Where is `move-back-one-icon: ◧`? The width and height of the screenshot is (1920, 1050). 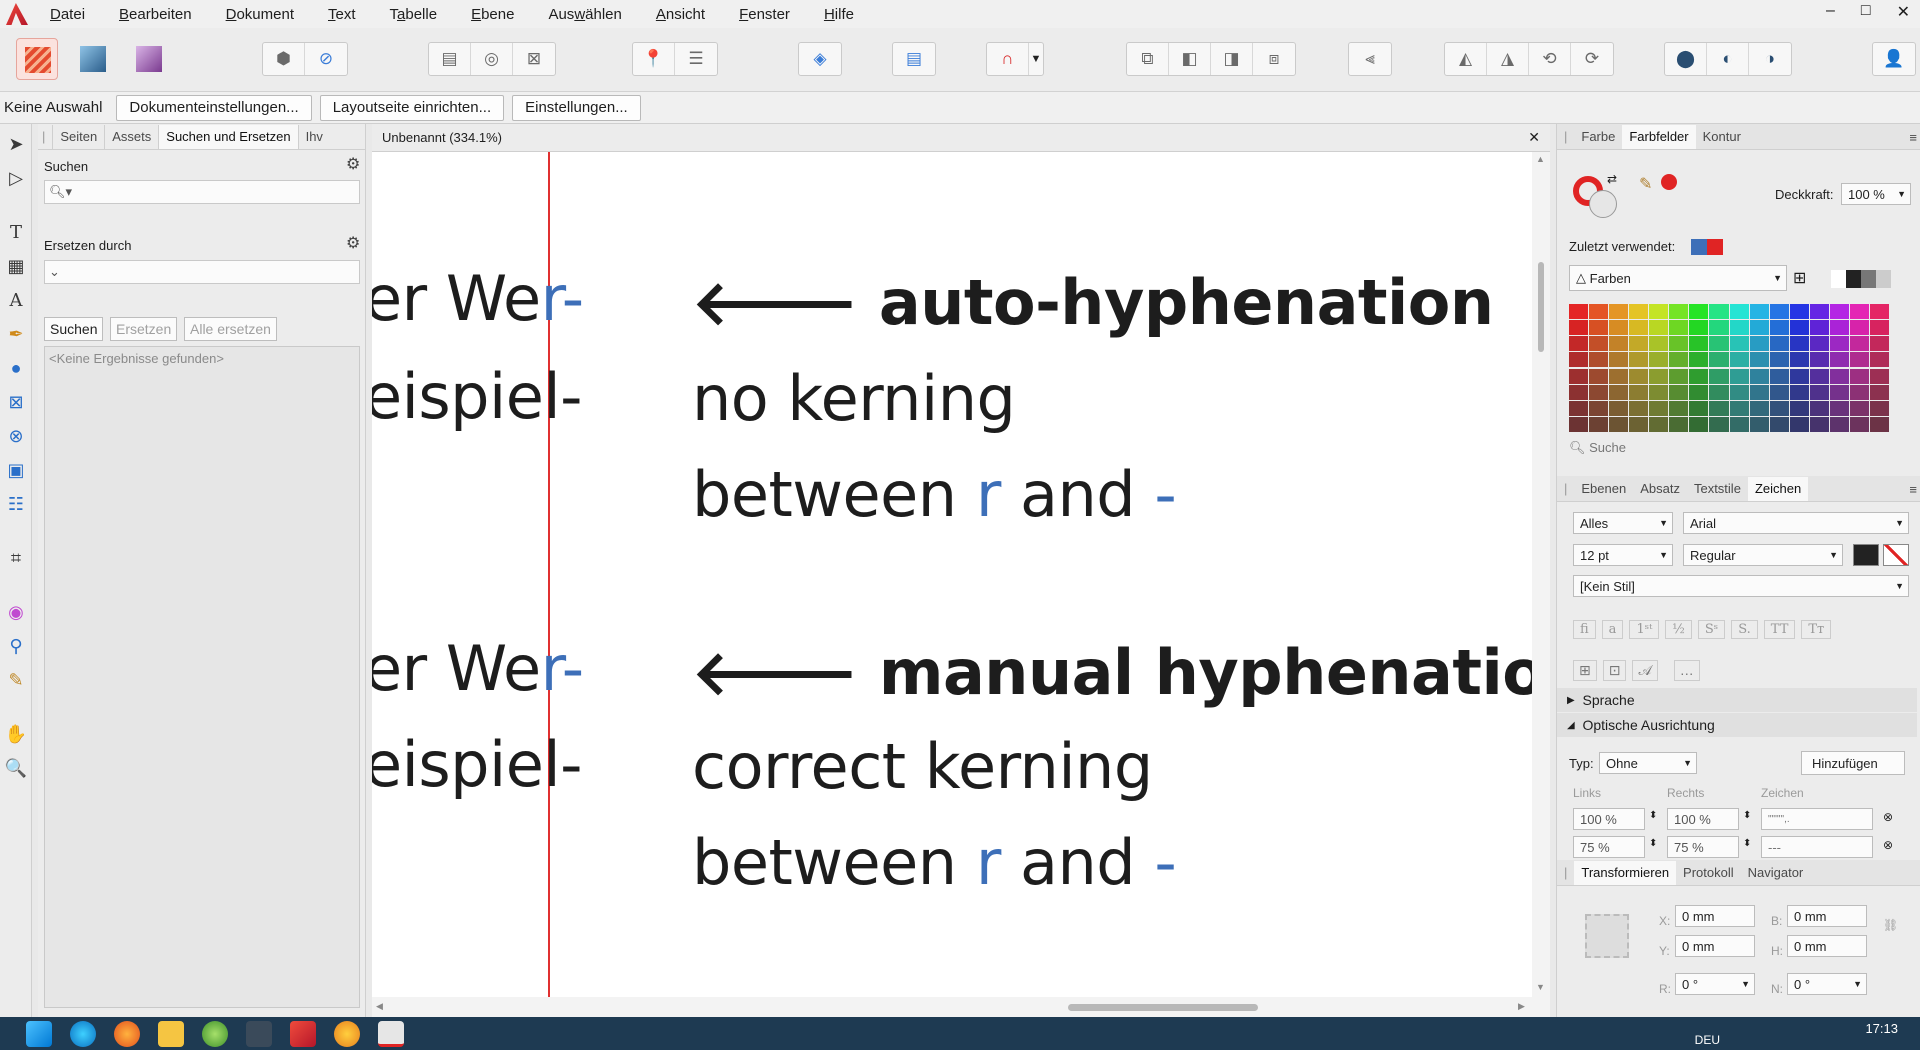
move-back-one-icon: ◧ is located at coordinates (1190, 59).